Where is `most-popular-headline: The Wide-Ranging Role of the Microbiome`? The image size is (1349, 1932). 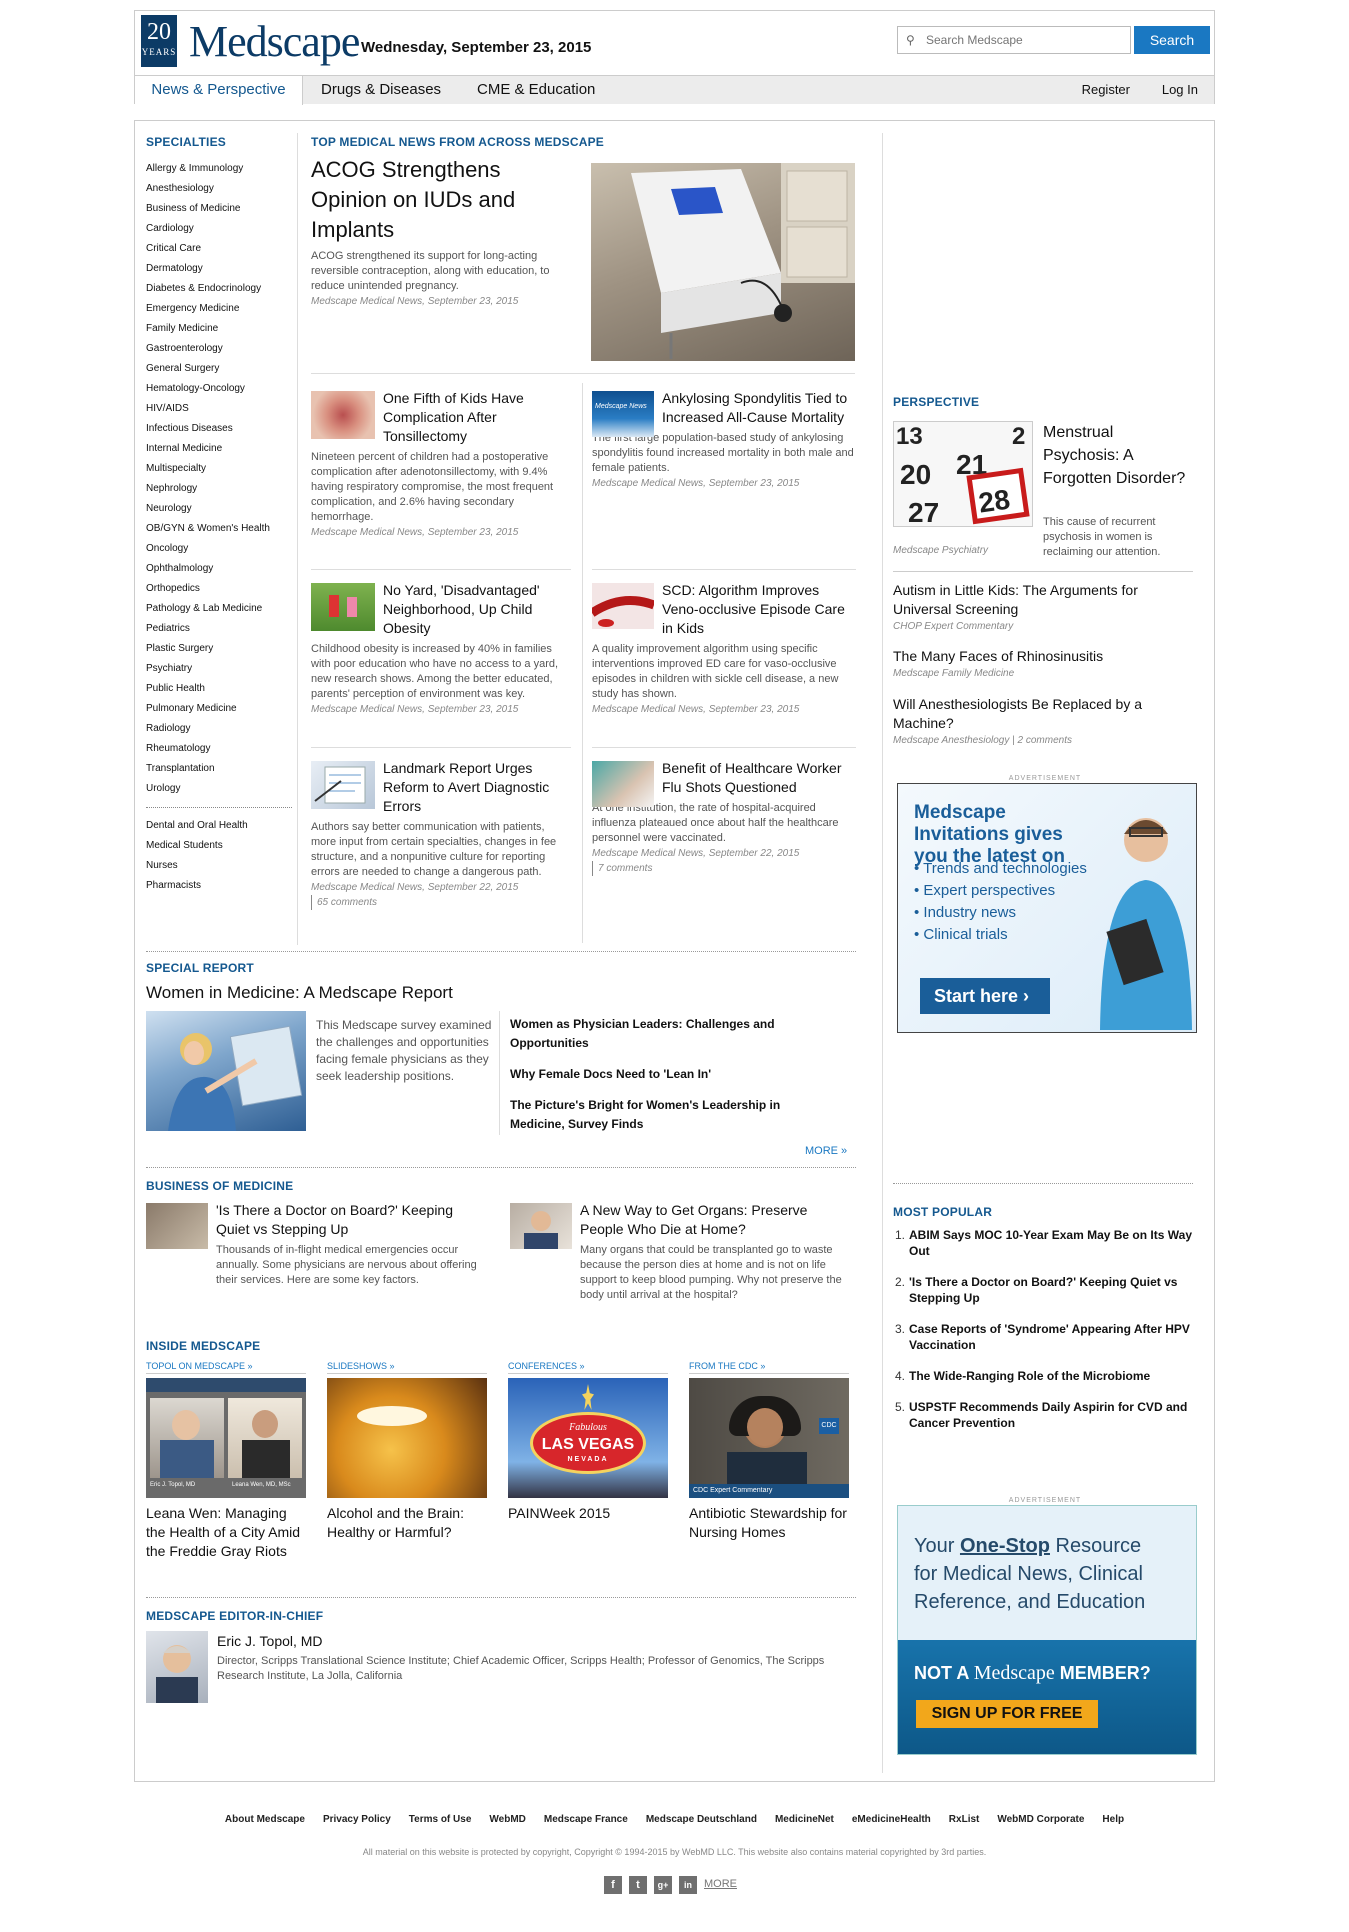
most-popular-headline: The Wide-Ranging Role of the Microbiome is located at coordinates (1029, 1376).